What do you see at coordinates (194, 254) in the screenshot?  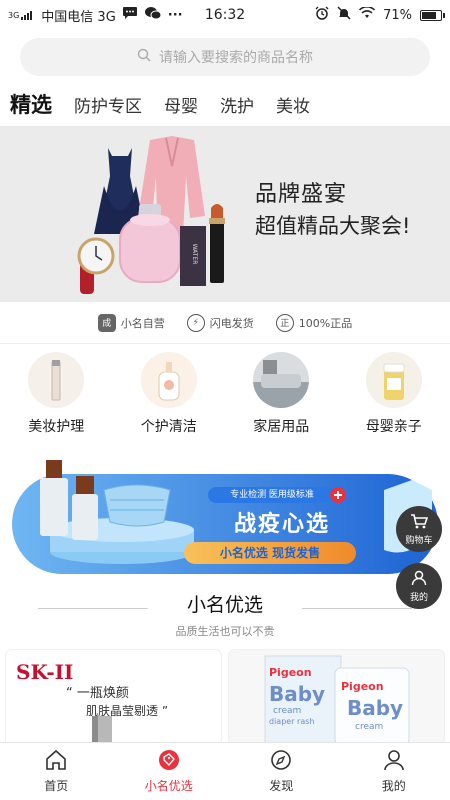 I see `perfume-box-label: WATER` at bounding box center [194, 254].